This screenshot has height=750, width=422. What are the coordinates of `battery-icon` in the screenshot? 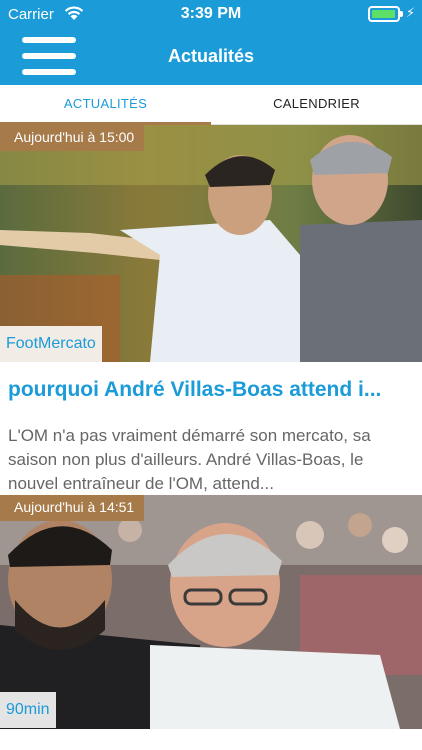 It's located at (384, 14).